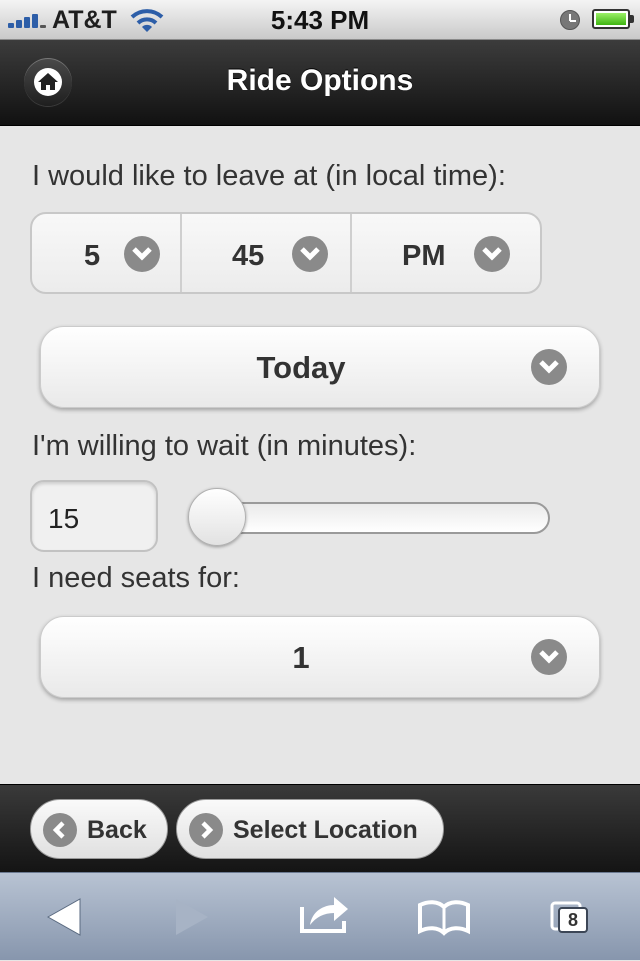 This screenshot has width=640, height=961. What do you see at coordinates (573, 920) in the screenshot?
I see `tabs-count-badge: 8` at bounding box center [573, 920].